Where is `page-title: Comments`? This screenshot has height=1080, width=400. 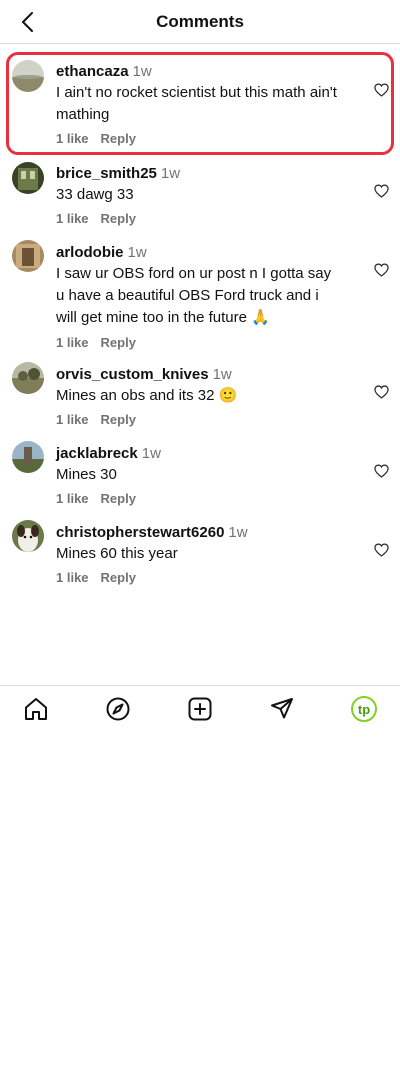 page-title: Comments is located at coordinates (200, 21).